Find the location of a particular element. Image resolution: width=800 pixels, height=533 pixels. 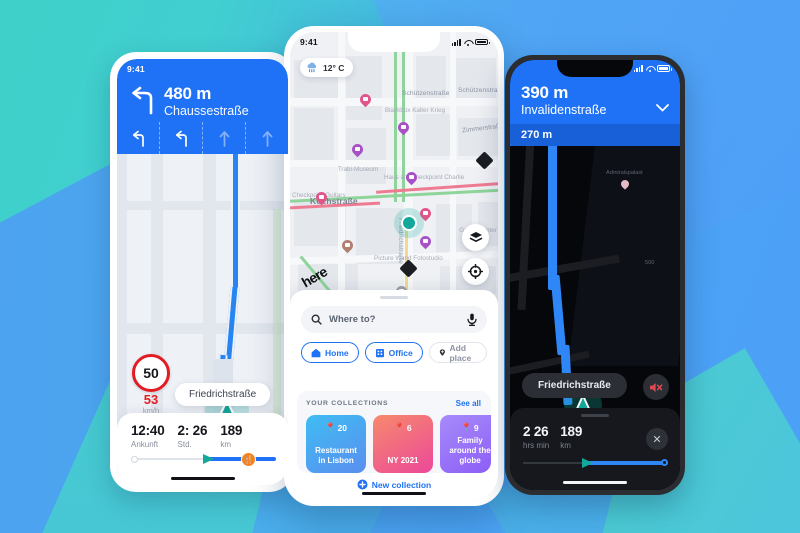

left-home-indicator is located at coordinates (202, 478).